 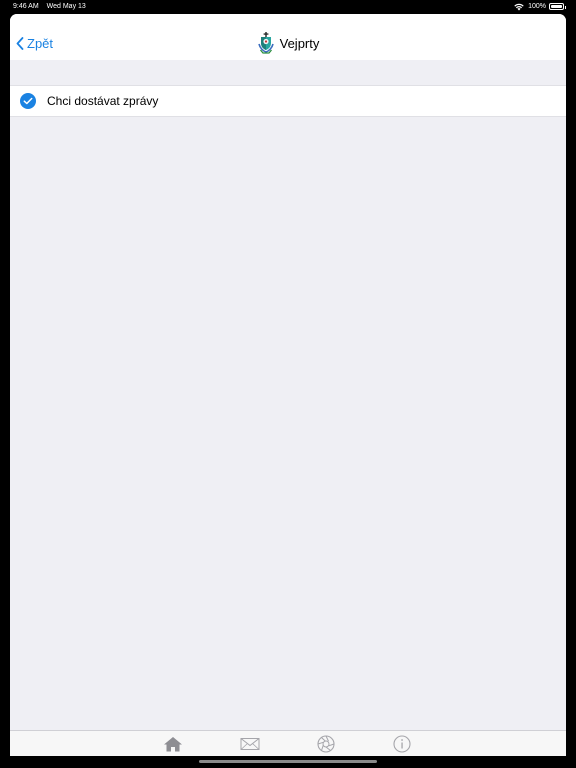 I want to click on tab-bar, so click(x=288, y=743).